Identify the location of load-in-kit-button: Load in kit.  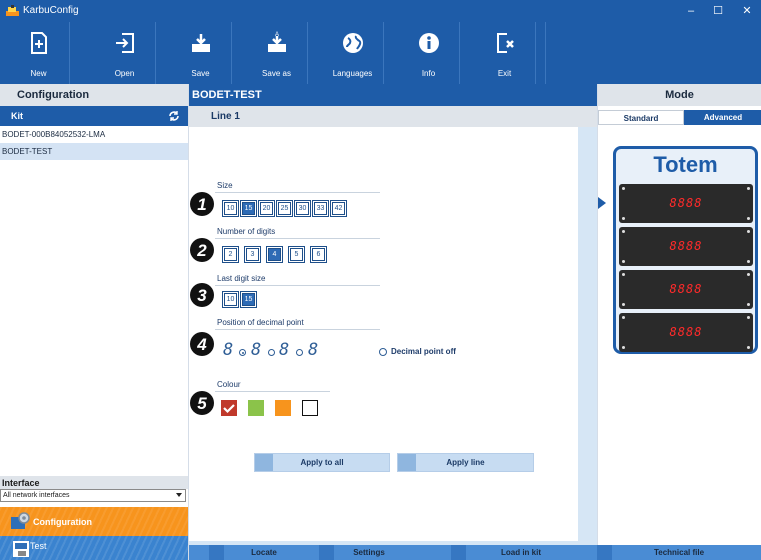
(521, 552).